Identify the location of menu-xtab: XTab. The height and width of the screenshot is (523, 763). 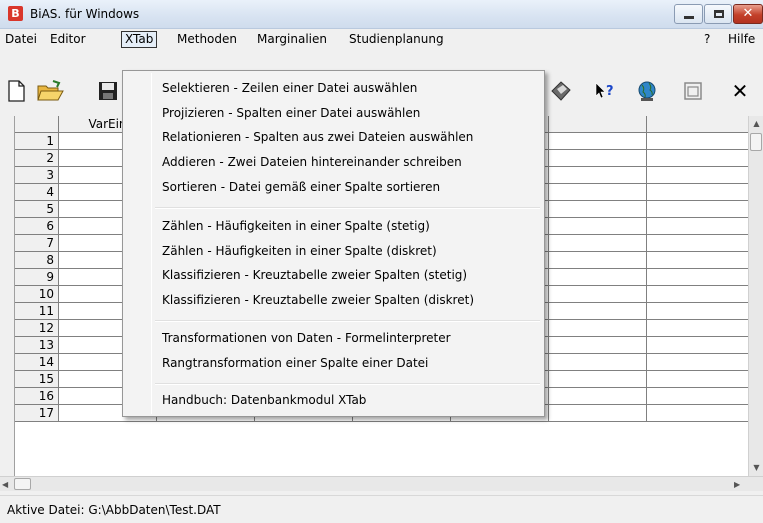
(139, 39).